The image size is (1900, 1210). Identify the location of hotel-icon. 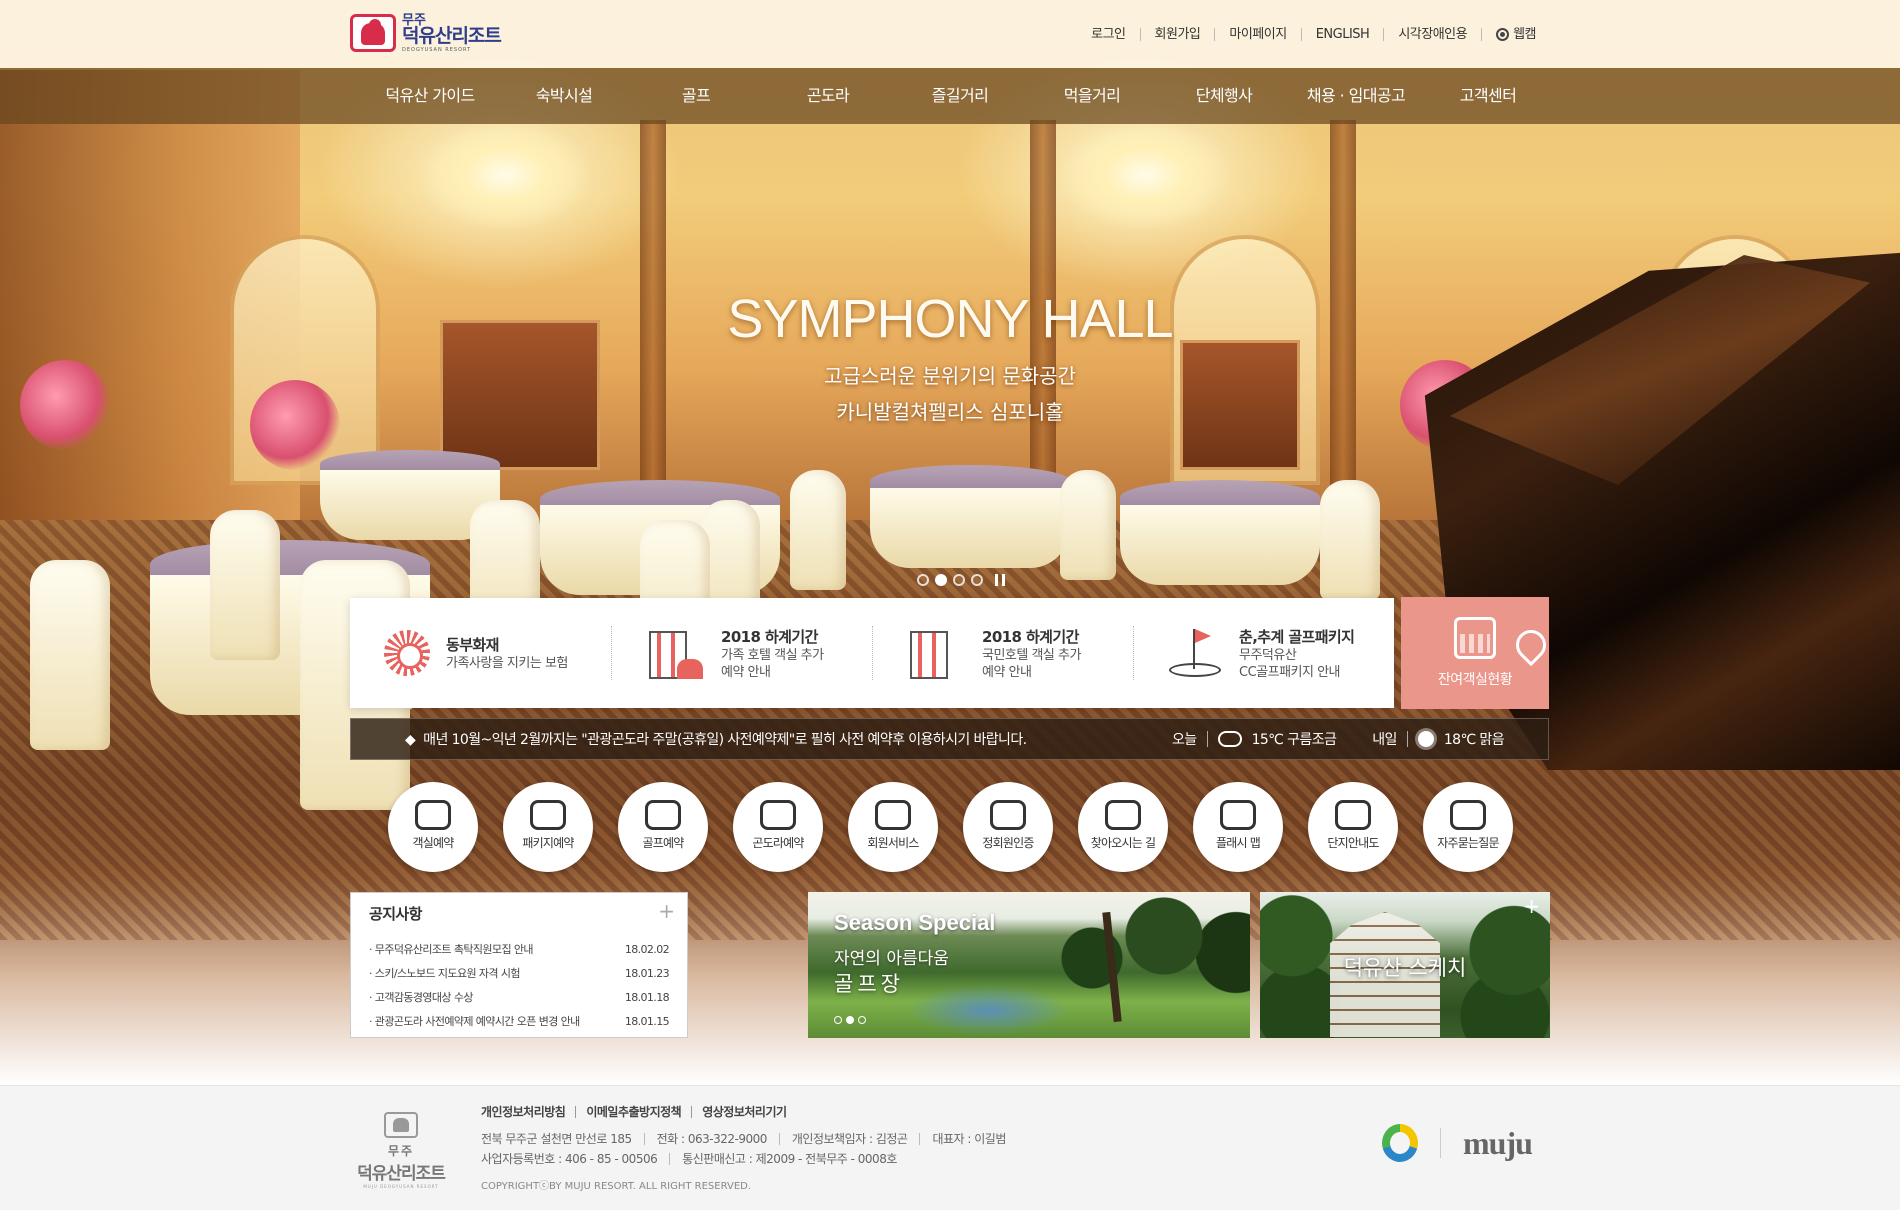
(936, 653).